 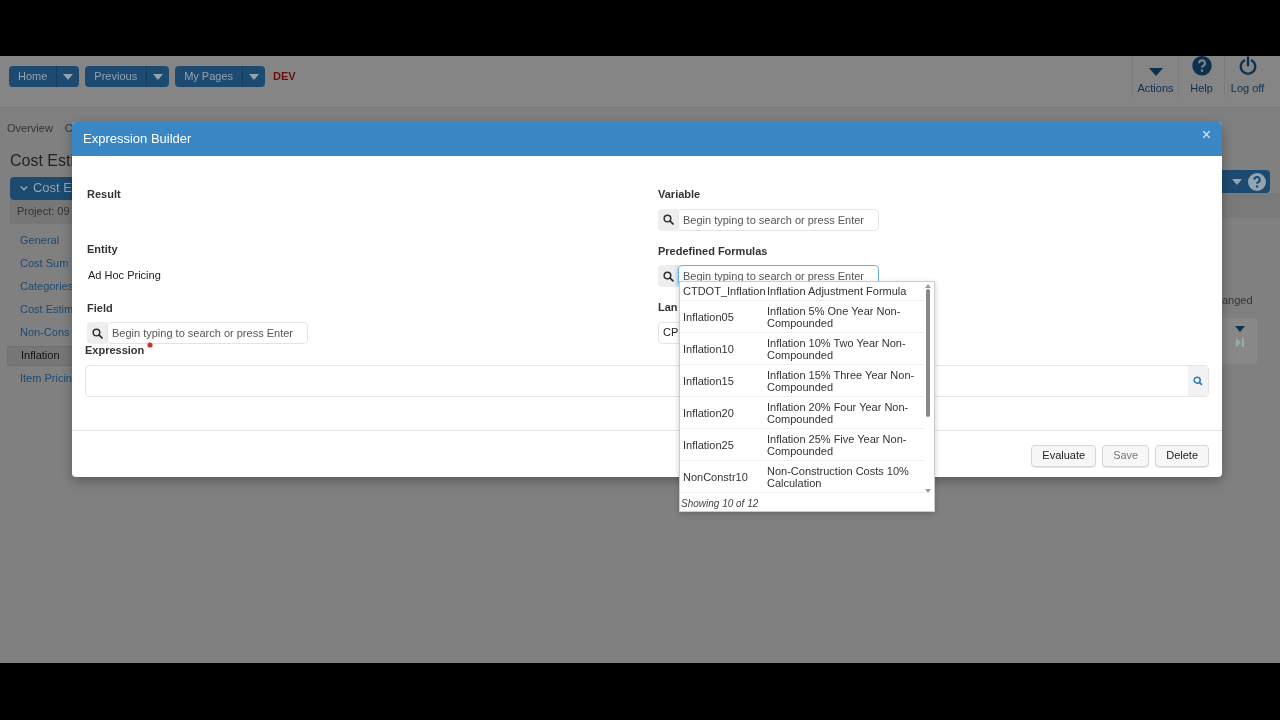 What do you see at coordinates (1182, 455) in the screenshot?
I see `dialog-button: Delete` at bounding box center [1182, 455].